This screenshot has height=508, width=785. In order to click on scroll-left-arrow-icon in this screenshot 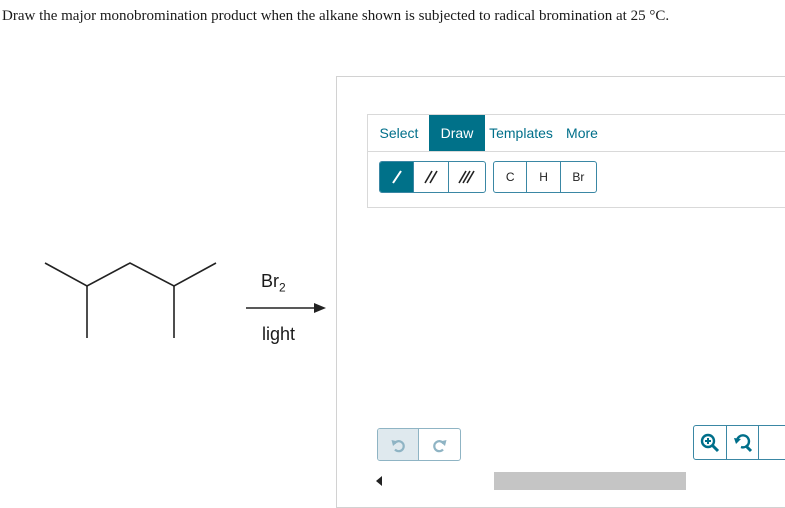, I will do `click(379, 481)`.